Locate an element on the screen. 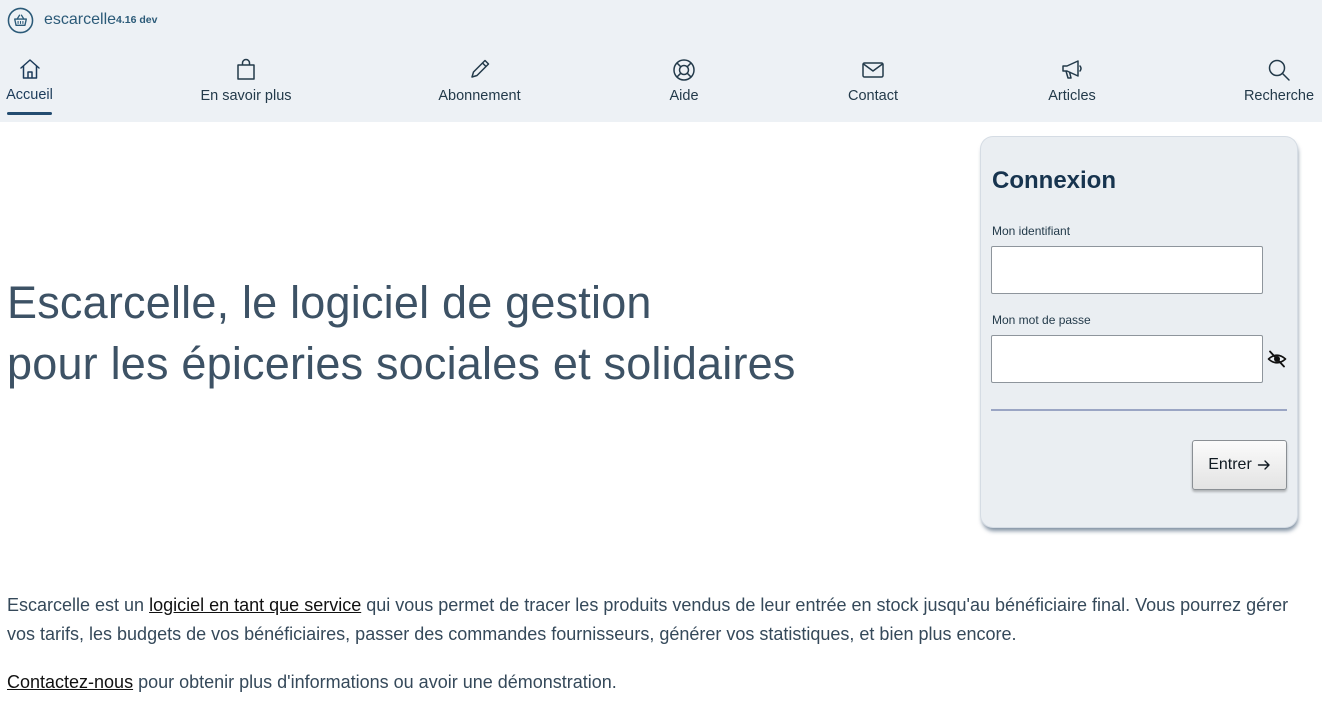  contact-link: Contactez-nous is located at coordinates (70, 682).